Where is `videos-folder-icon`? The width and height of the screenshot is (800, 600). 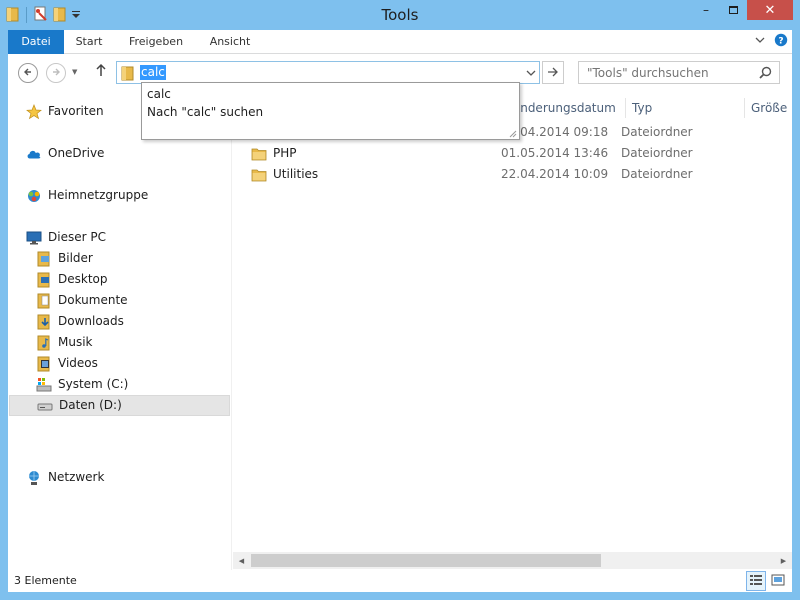
videos-folder-icon is located at coordinates (44, 364).